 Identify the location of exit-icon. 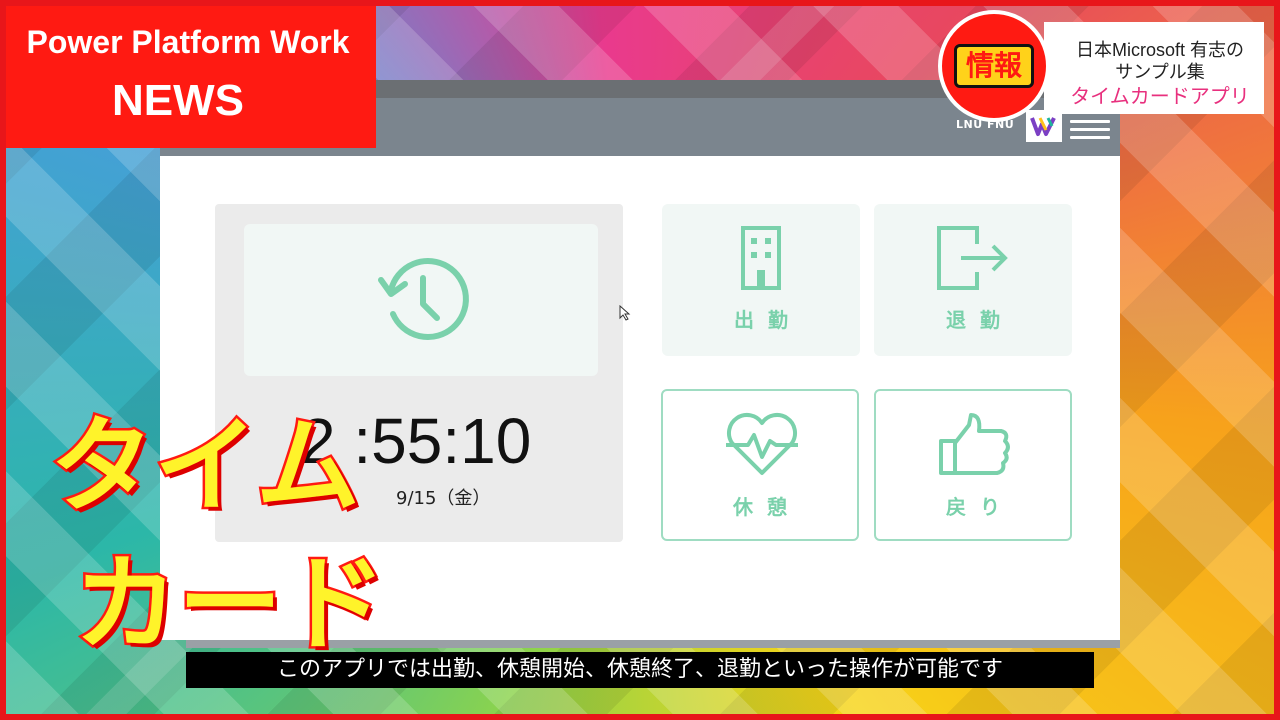
(972, 258).